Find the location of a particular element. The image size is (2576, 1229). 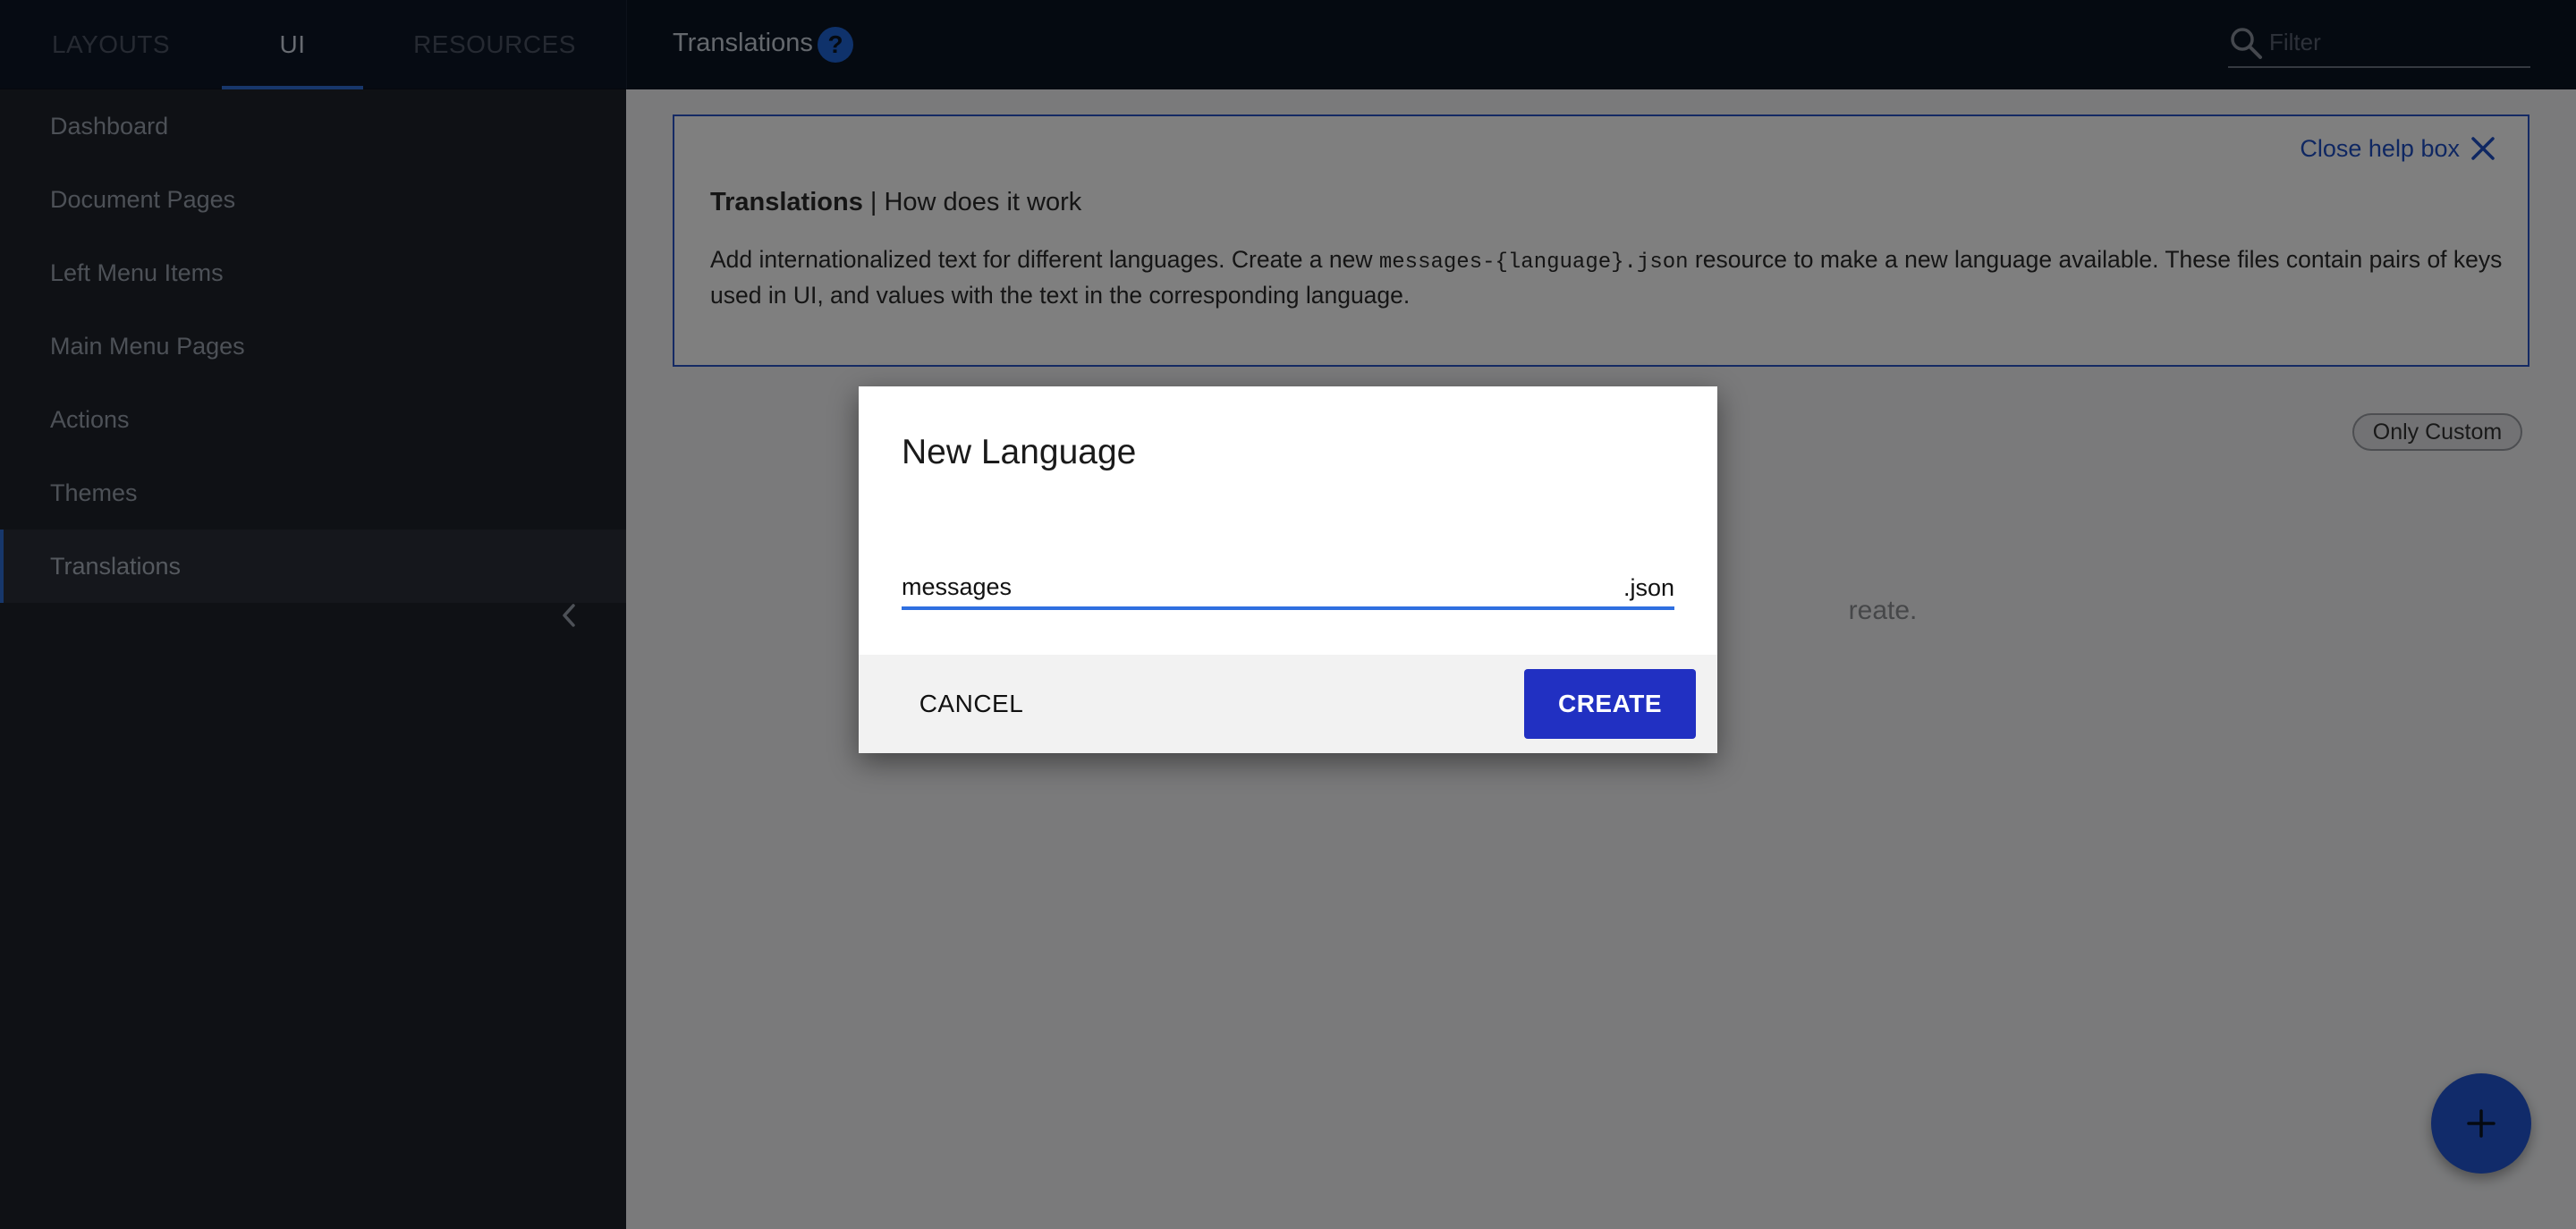

language-field: .json is located at coordinates (1288, 587).